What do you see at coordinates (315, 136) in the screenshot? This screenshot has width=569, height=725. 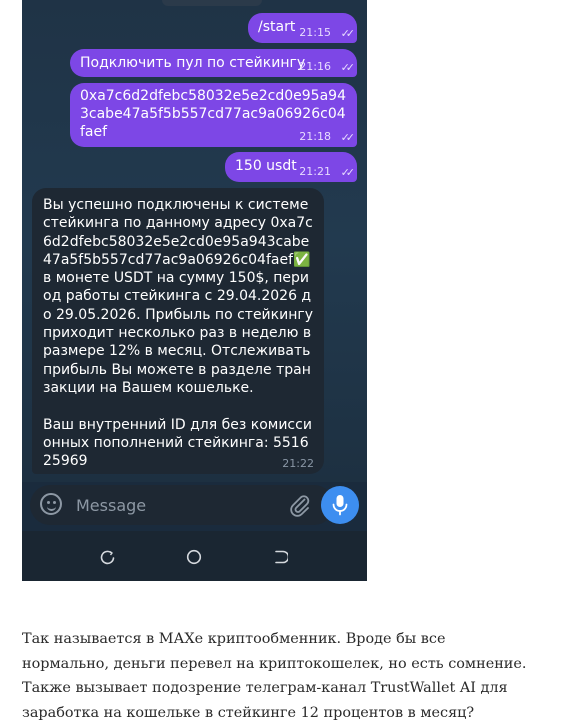 I see `message-time: 21:18` at bounding box center [315, 136].